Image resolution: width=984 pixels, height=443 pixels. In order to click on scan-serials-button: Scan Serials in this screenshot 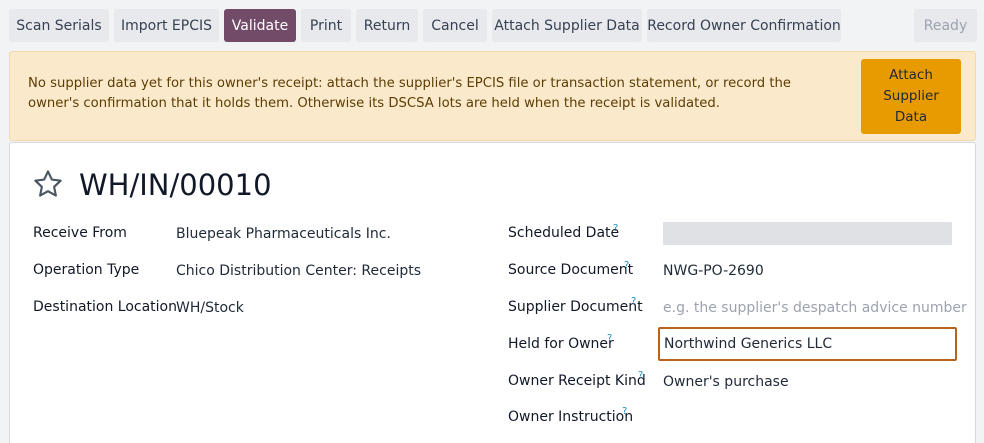, I will do `click(59, 25)`.